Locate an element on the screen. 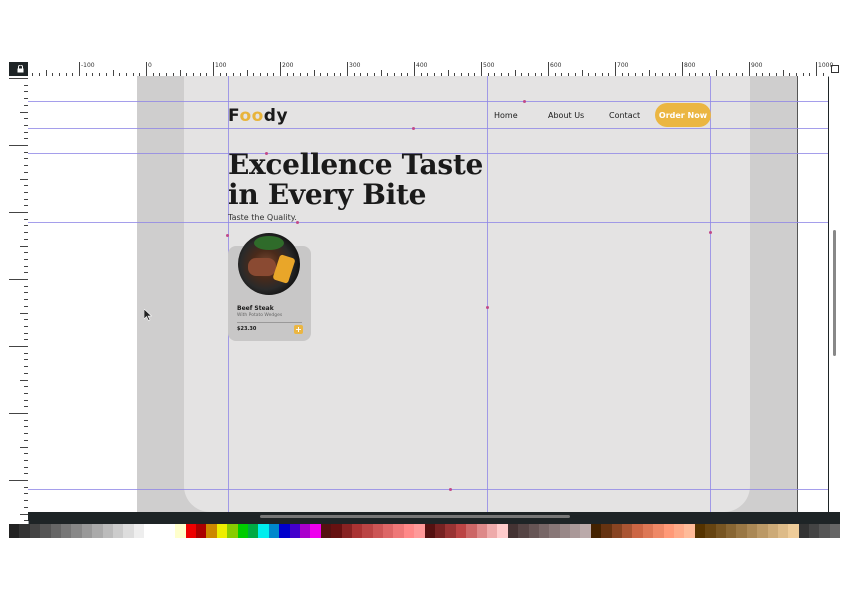 This screenshot has width=850, height=600. hero-subtitle: Taste the Quality. is located at coordinates (262, 217).